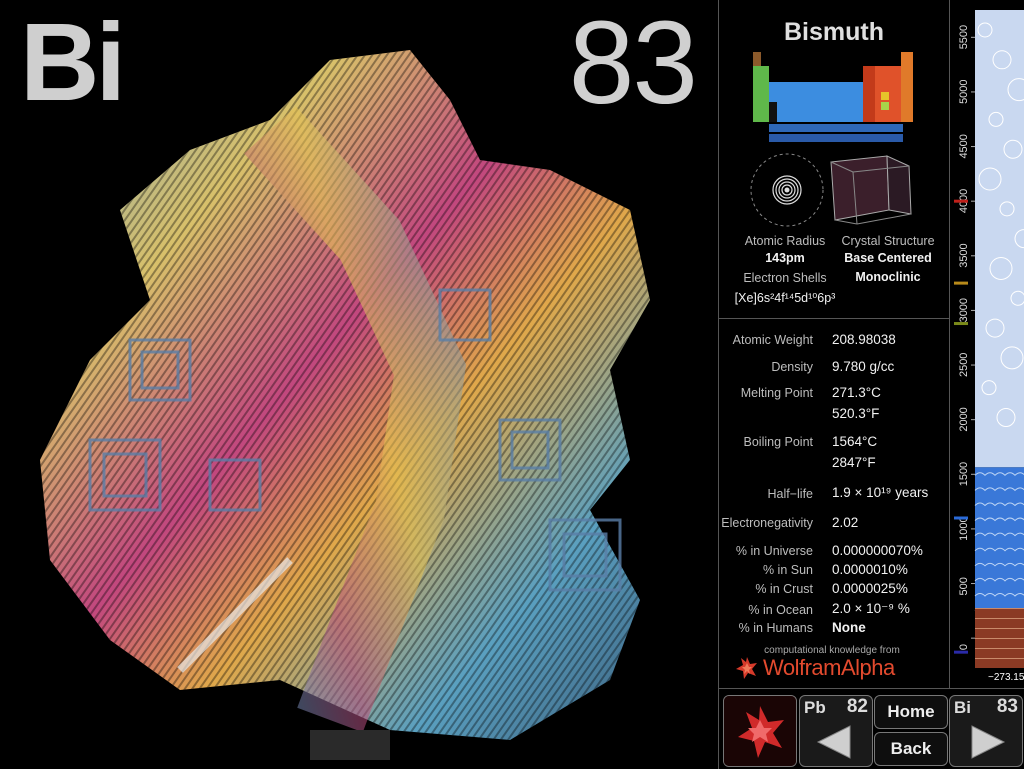 The width and height of the screenshot is (1024, 769). Describe the element at coordinates (964, 310) in the screenshot. I see `scale-tick-label: 3000` at that location.